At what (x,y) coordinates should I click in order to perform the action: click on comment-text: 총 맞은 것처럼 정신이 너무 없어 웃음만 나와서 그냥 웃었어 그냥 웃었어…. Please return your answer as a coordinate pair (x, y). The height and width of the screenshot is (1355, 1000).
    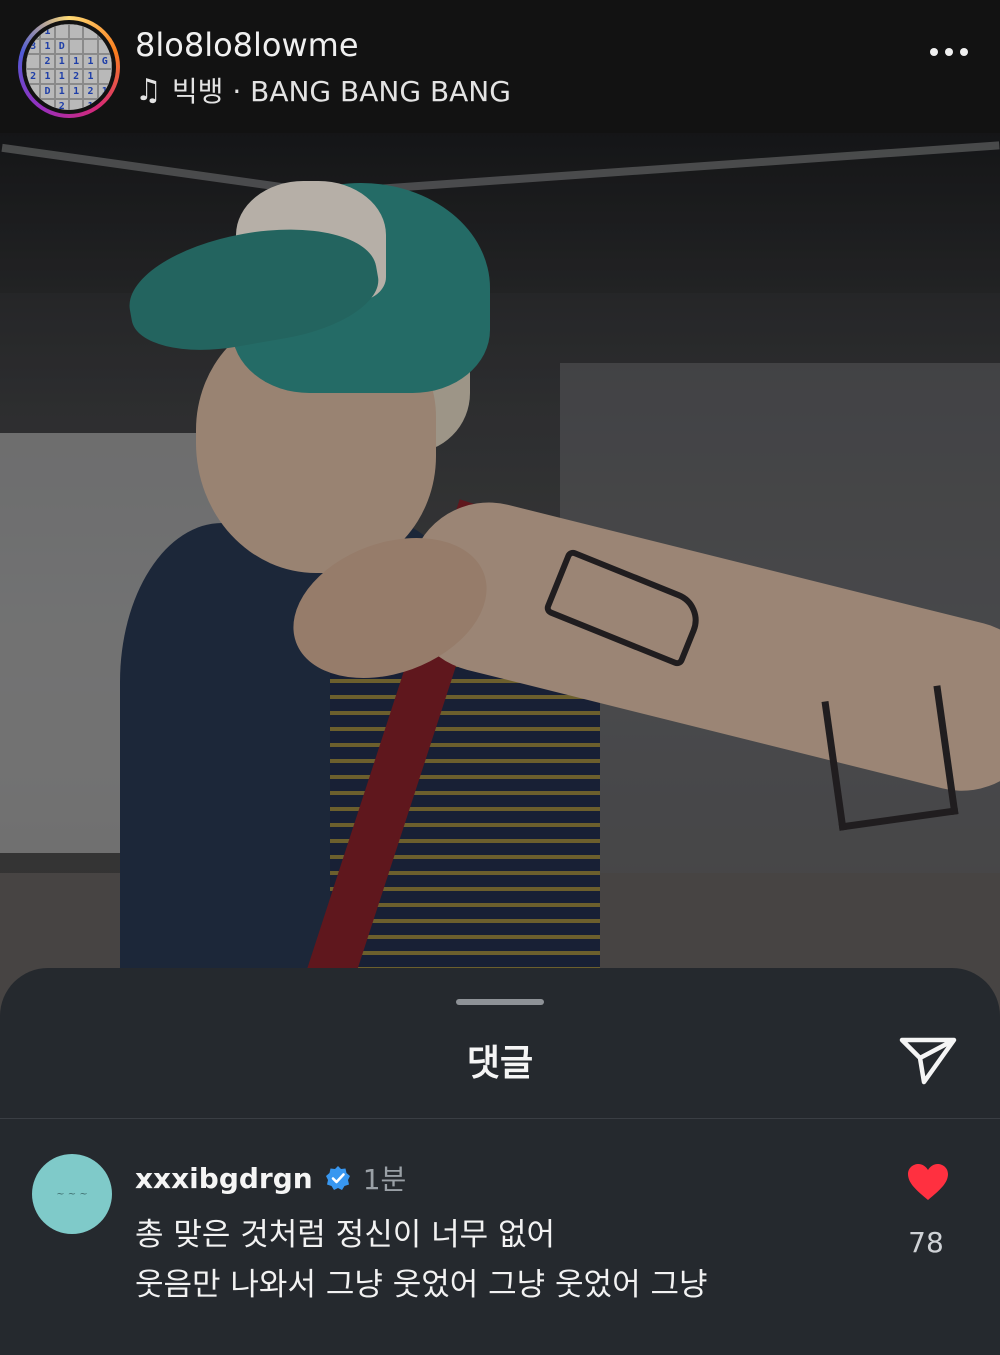
    Looking at the image, I should click on (505, 1260).